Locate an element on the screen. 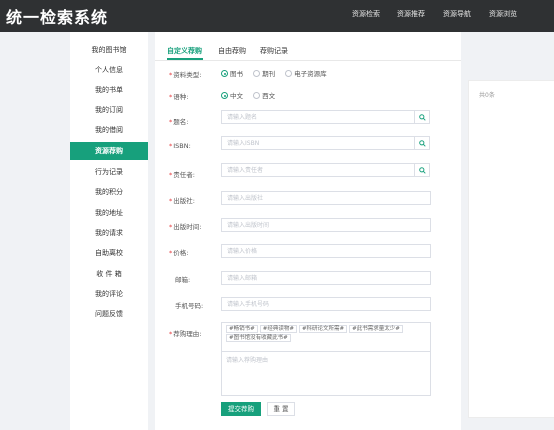  nav-resource-recommend: 资源推荐 is located at coordinates (411, 14).